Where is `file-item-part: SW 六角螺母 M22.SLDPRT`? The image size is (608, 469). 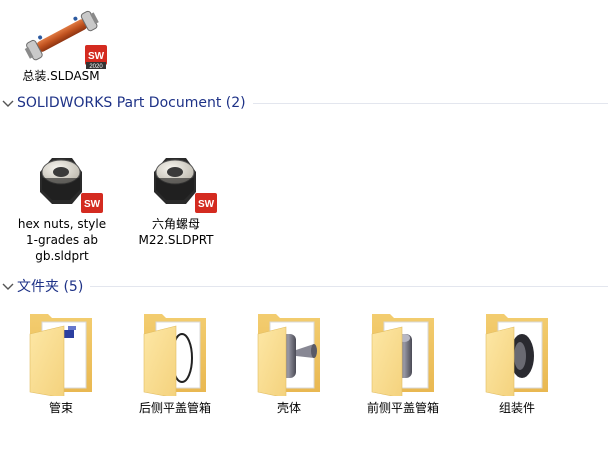 file-item-part: SW 六角螺母 M22.SLDPRT is located at coordinates (176, 207).